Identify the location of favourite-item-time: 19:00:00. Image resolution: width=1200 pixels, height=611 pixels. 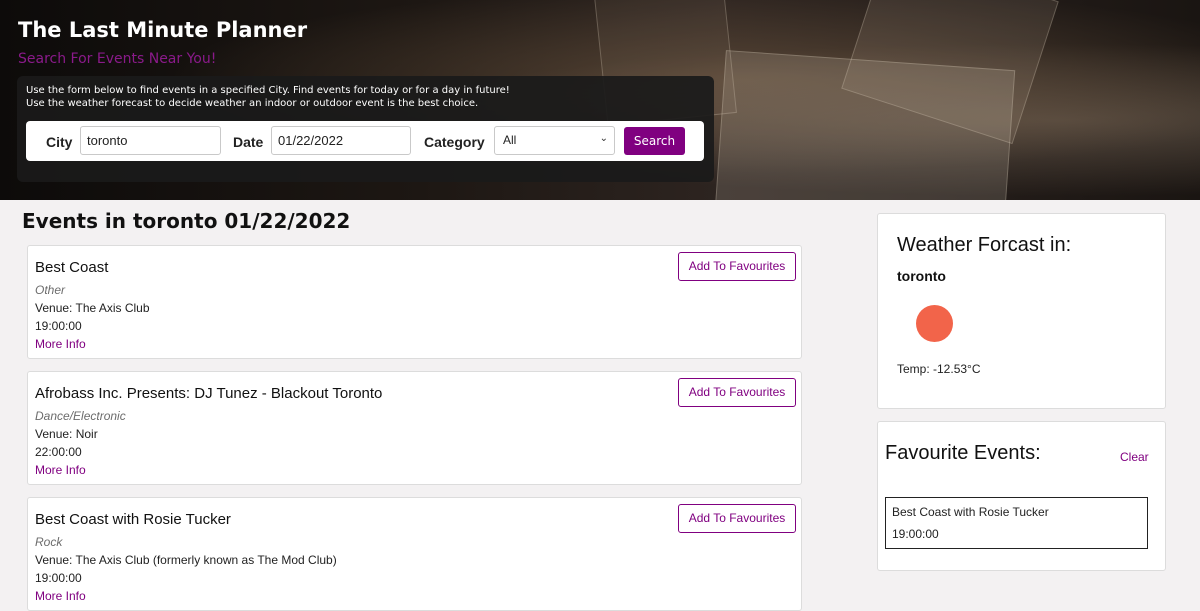
(915, 534).